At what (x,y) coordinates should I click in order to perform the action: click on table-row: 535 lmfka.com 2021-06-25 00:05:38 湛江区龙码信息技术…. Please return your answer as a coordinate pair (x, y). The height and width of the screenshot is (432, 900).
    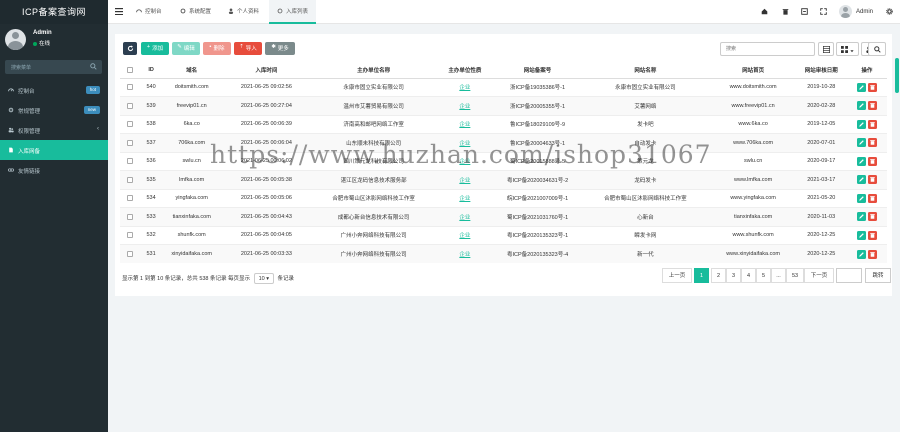
    Looking at the image, I should click on (503, 179).